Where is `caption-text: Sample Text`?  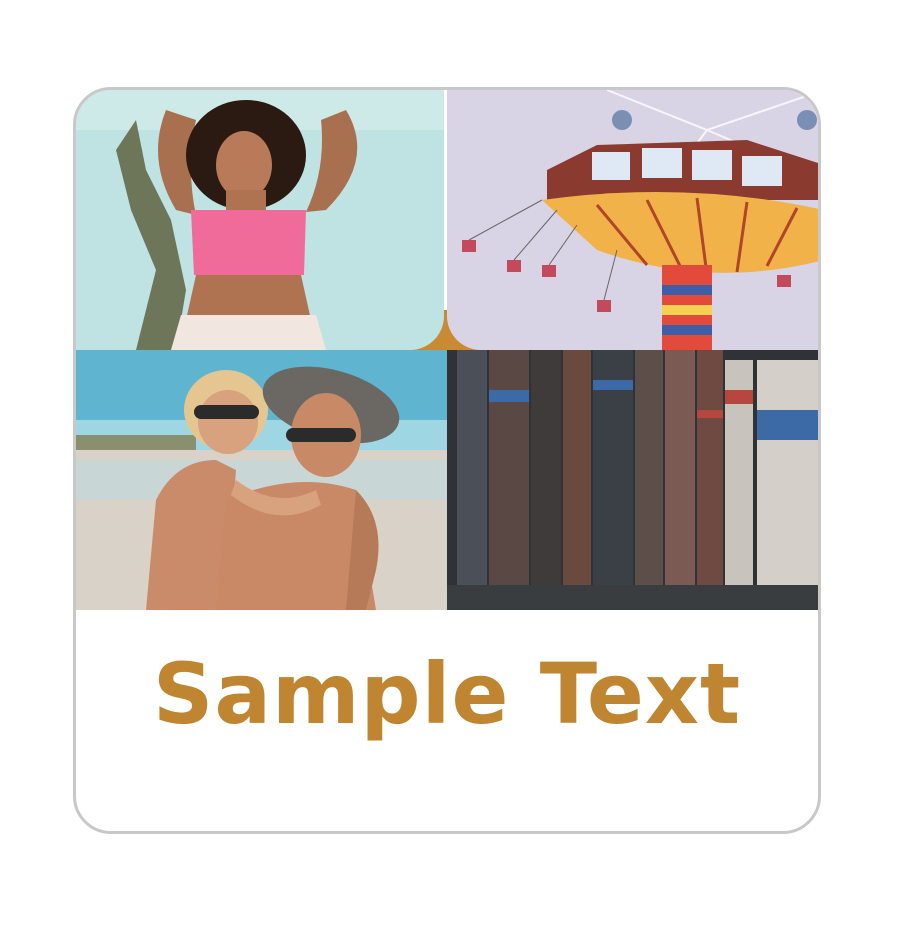 caption-text: Sample Text is located at coordinates (447, 694).